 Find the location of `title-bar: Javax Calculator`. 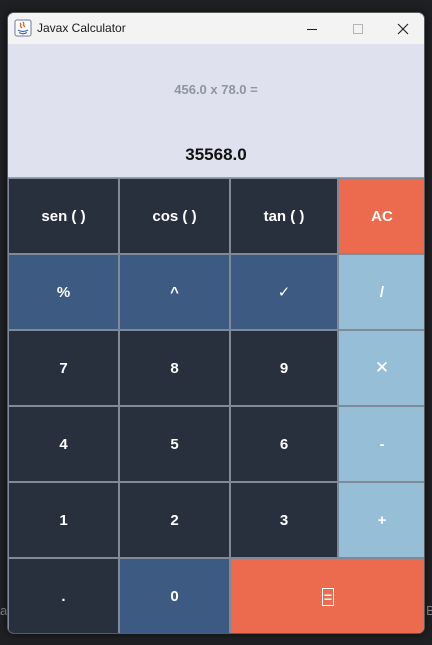

title-bar: Javax Calculator is located at coordinates (216, 28).